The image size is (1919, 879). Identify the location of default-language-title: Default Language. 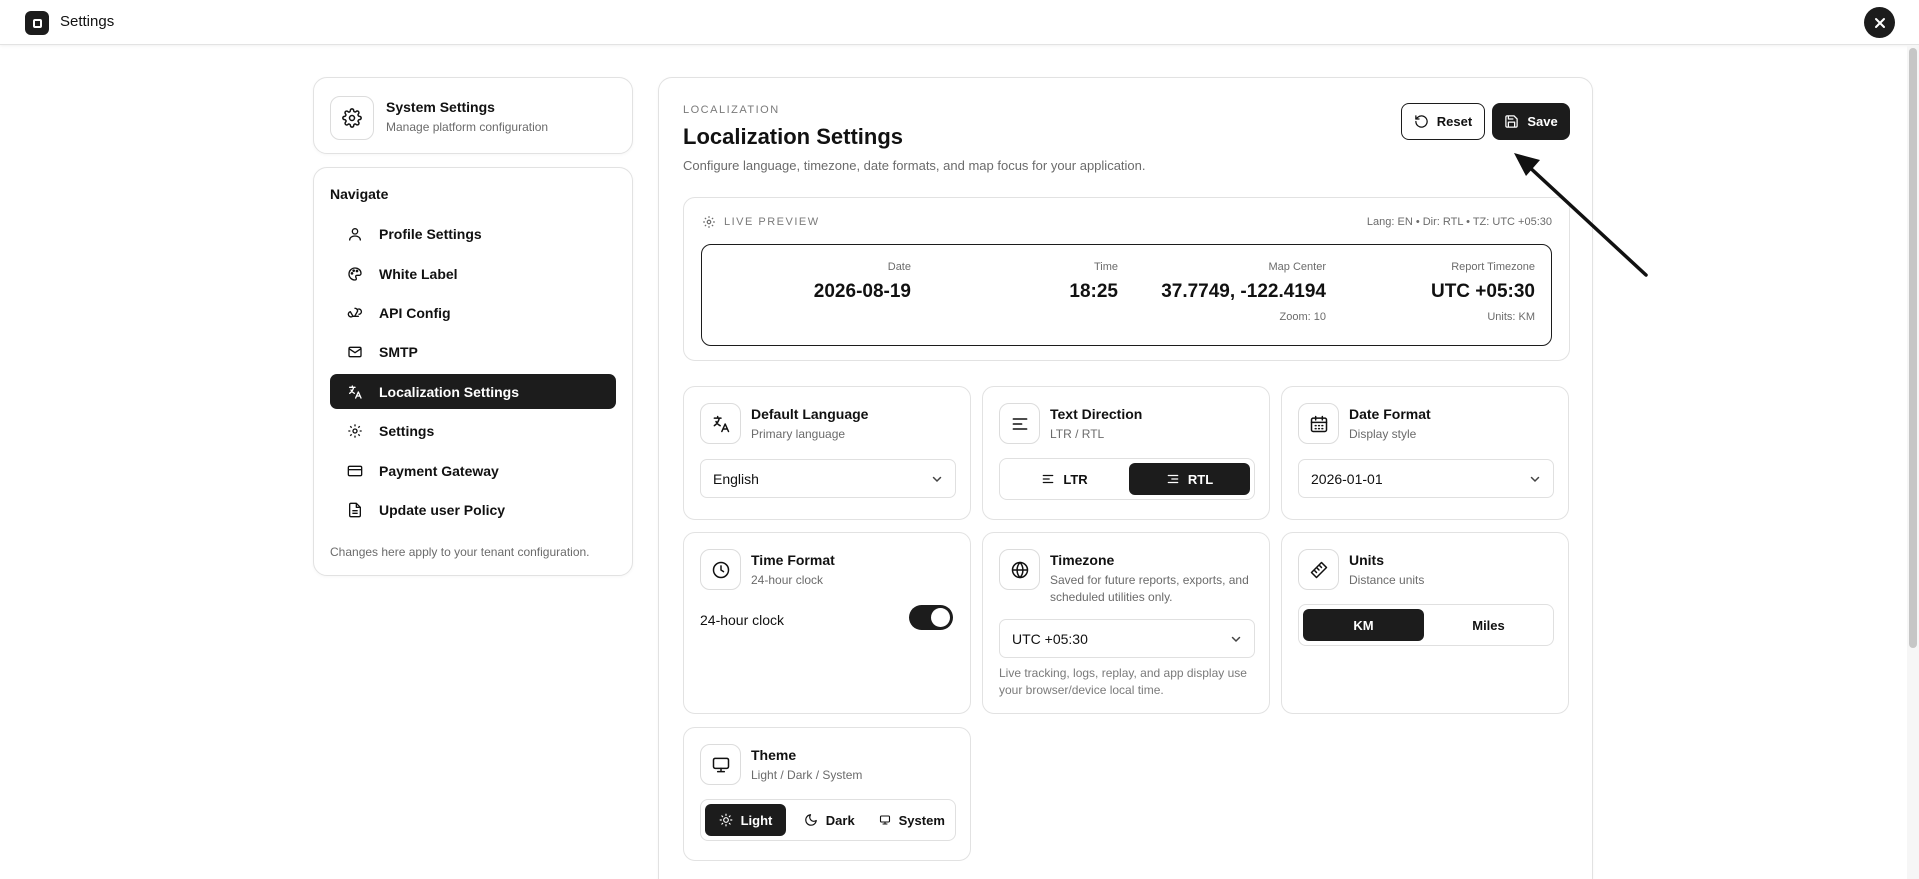
(810, 414).